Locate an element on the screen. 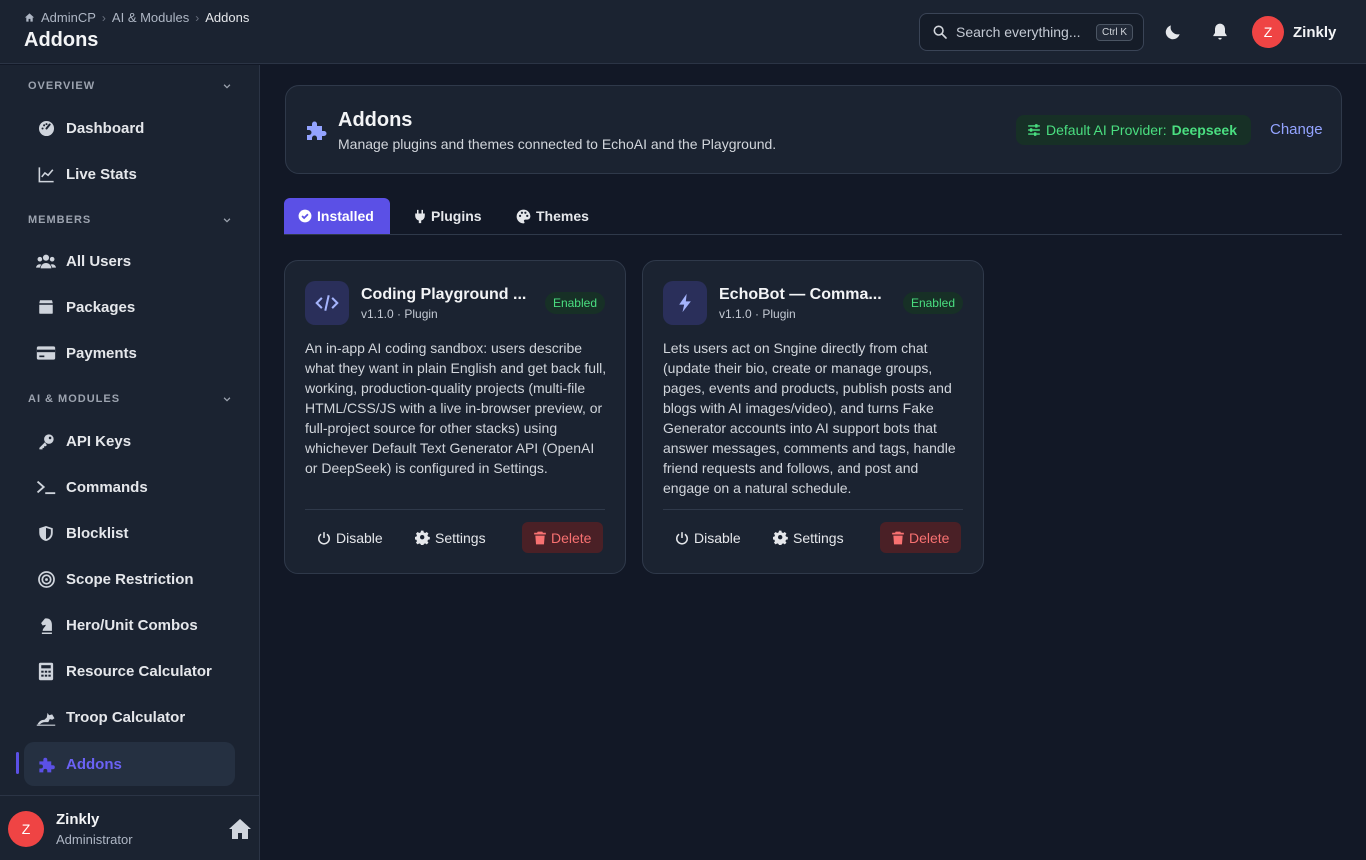  breadcrumb-admincp: AdminCP is located at coordinates (68, 17).